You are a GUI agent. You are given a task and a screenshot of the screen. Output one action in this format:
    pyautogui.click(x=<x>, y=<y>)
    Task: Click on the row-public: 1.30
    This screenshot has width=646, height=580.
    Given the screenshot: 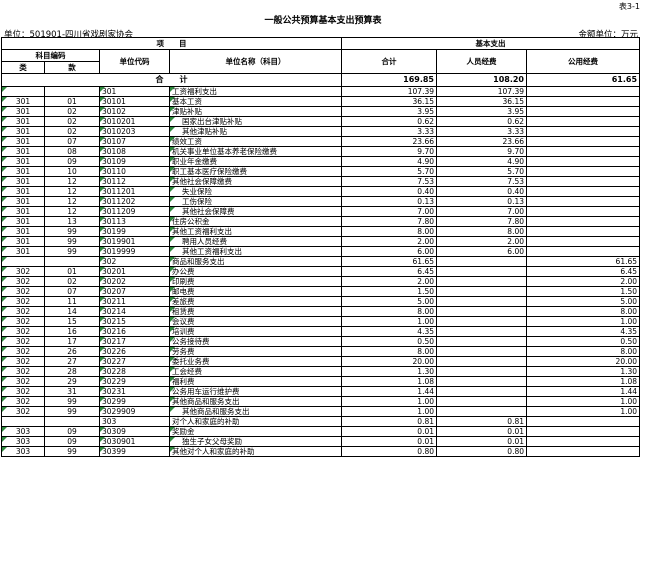 What is the action you would take?
    pyautogui.click(x=583, y=371)
    